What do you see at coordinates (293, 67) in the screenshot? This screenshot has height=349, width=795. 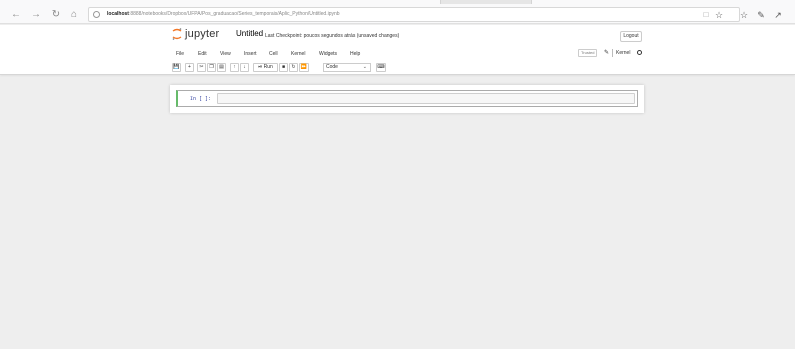 I see `restart-icon: ↻` at bounding box center [293, 67].